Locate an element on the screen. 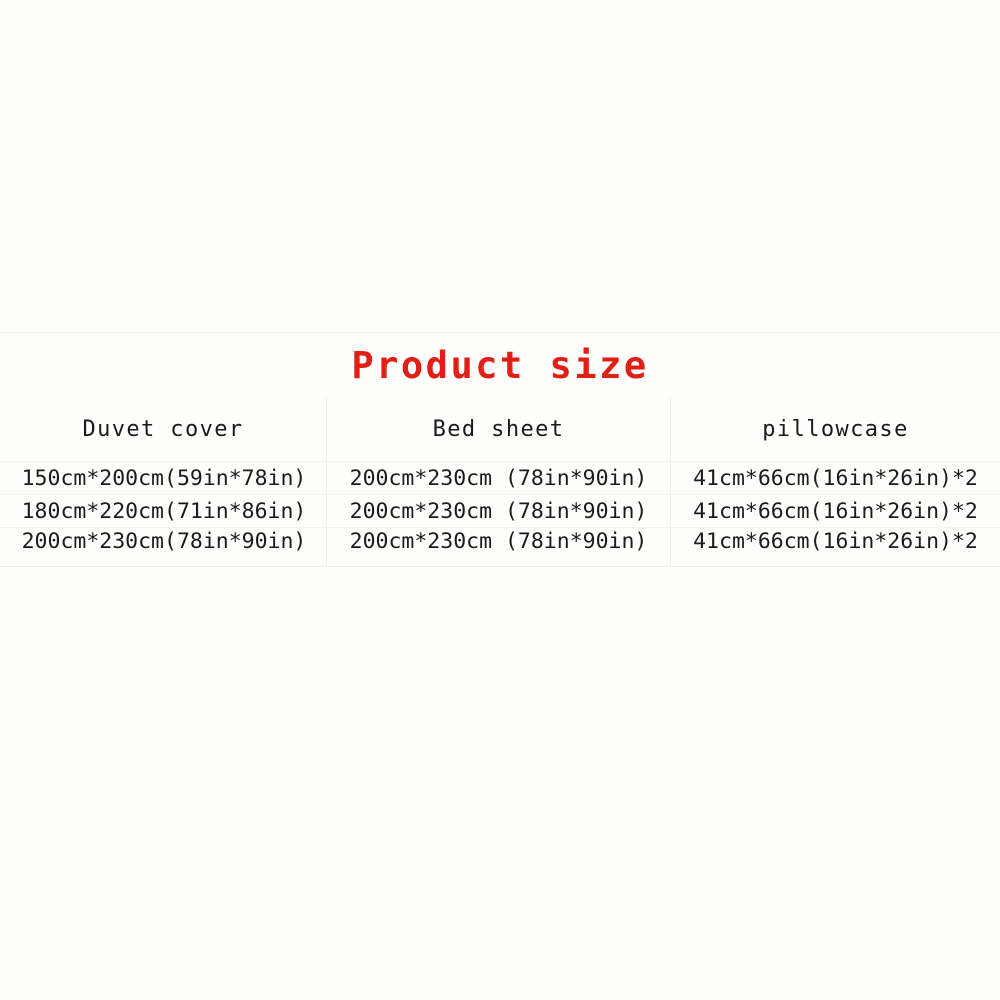 The image size is (1000, 1000). cell-duvet-cover: 180cm*220cm(71in*86in) is located at coordinates (163, 511).